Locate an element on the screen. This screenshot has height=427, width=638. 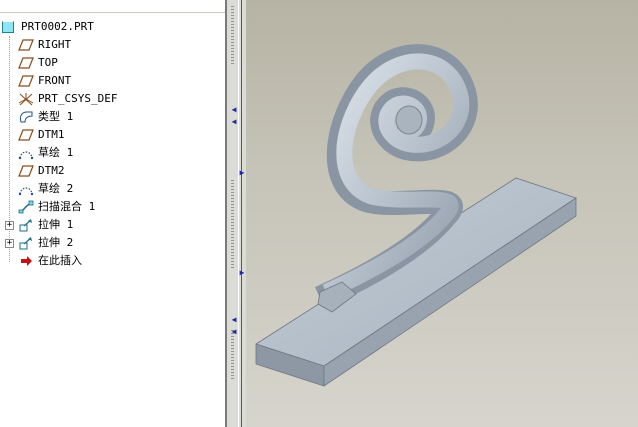
tree-item-front: FRONT is located at coordinates (45, 81).